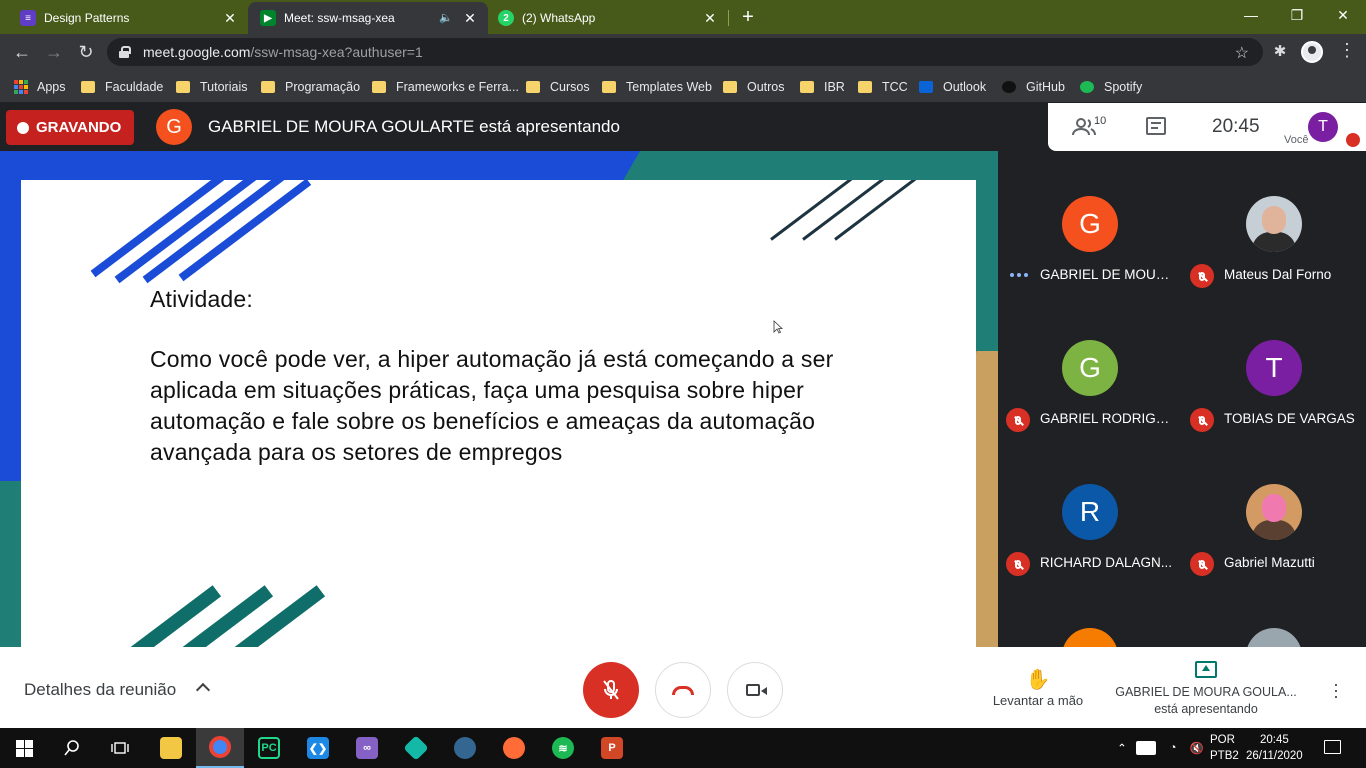 This screenshot has height=768, width=1366. Describe the element at coordinates (748, 17) in the screenshot. I see `new-tab-button: +` at that location.